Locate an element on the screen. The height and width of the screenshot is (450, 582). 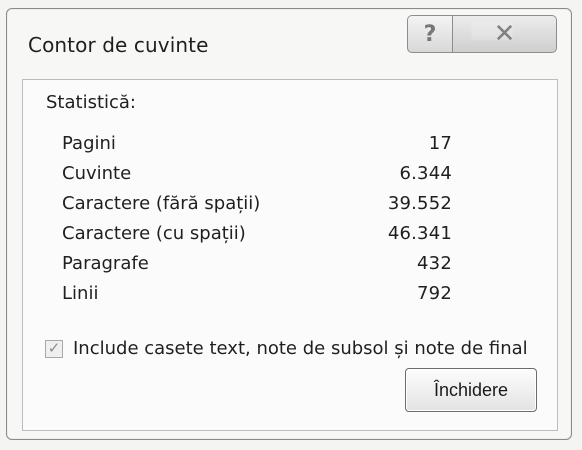
include-textboxes-checkbox: ✓ is located at coordinates (54, 348).